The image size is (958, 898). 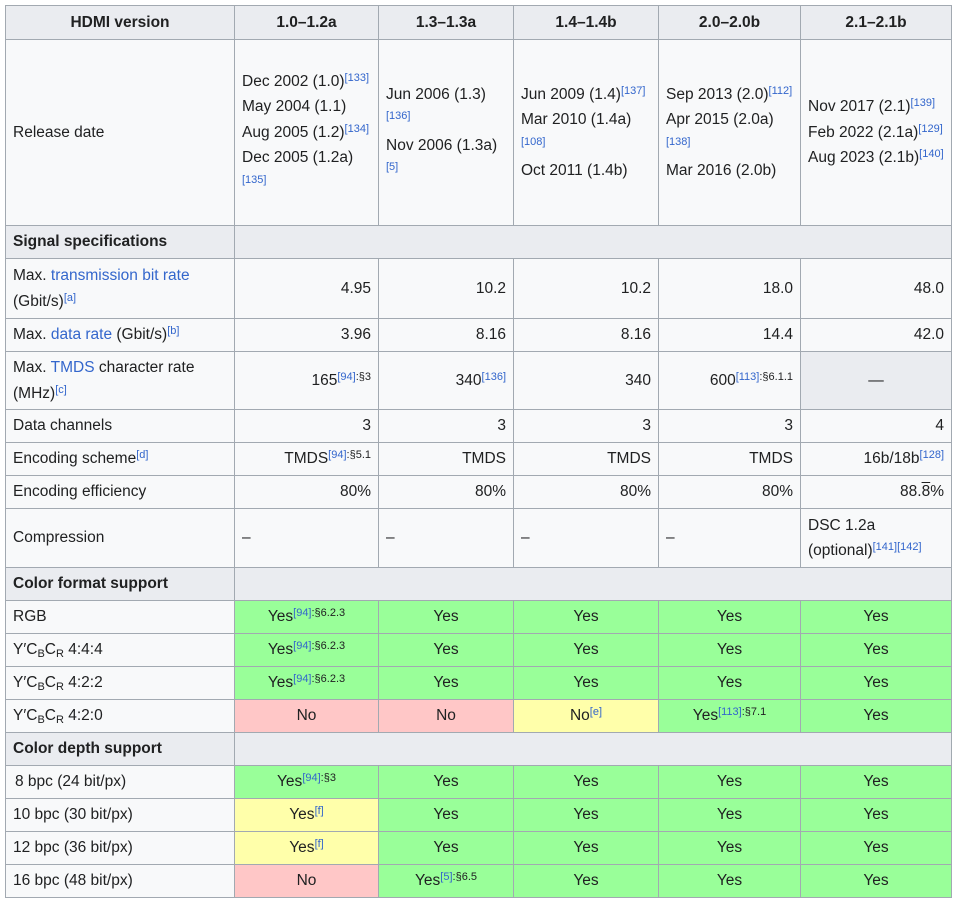 What do you see at coordinates (142, 455) in the screenshot?
I see `footnote-link: [d]` at bounding box center [142, 455].